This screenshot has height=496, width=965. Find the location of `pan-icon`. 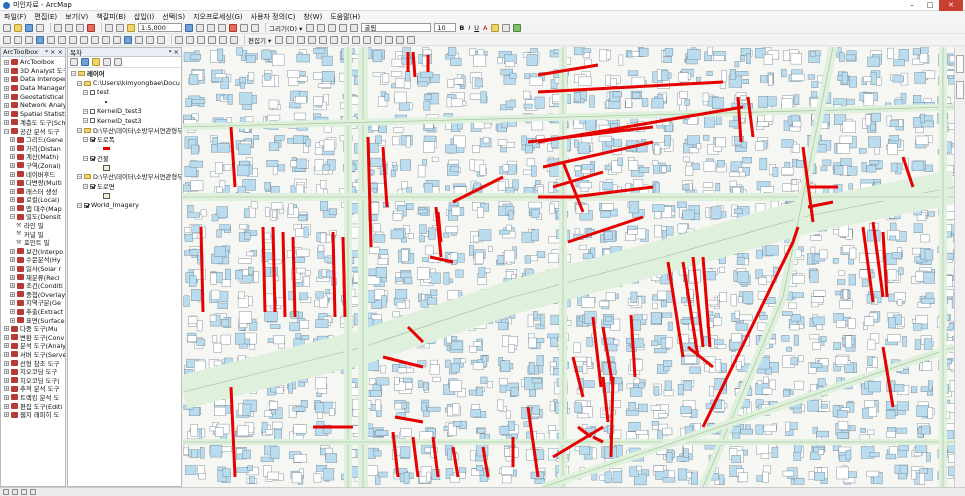

pan-icon is located at coordinates (29, 39).